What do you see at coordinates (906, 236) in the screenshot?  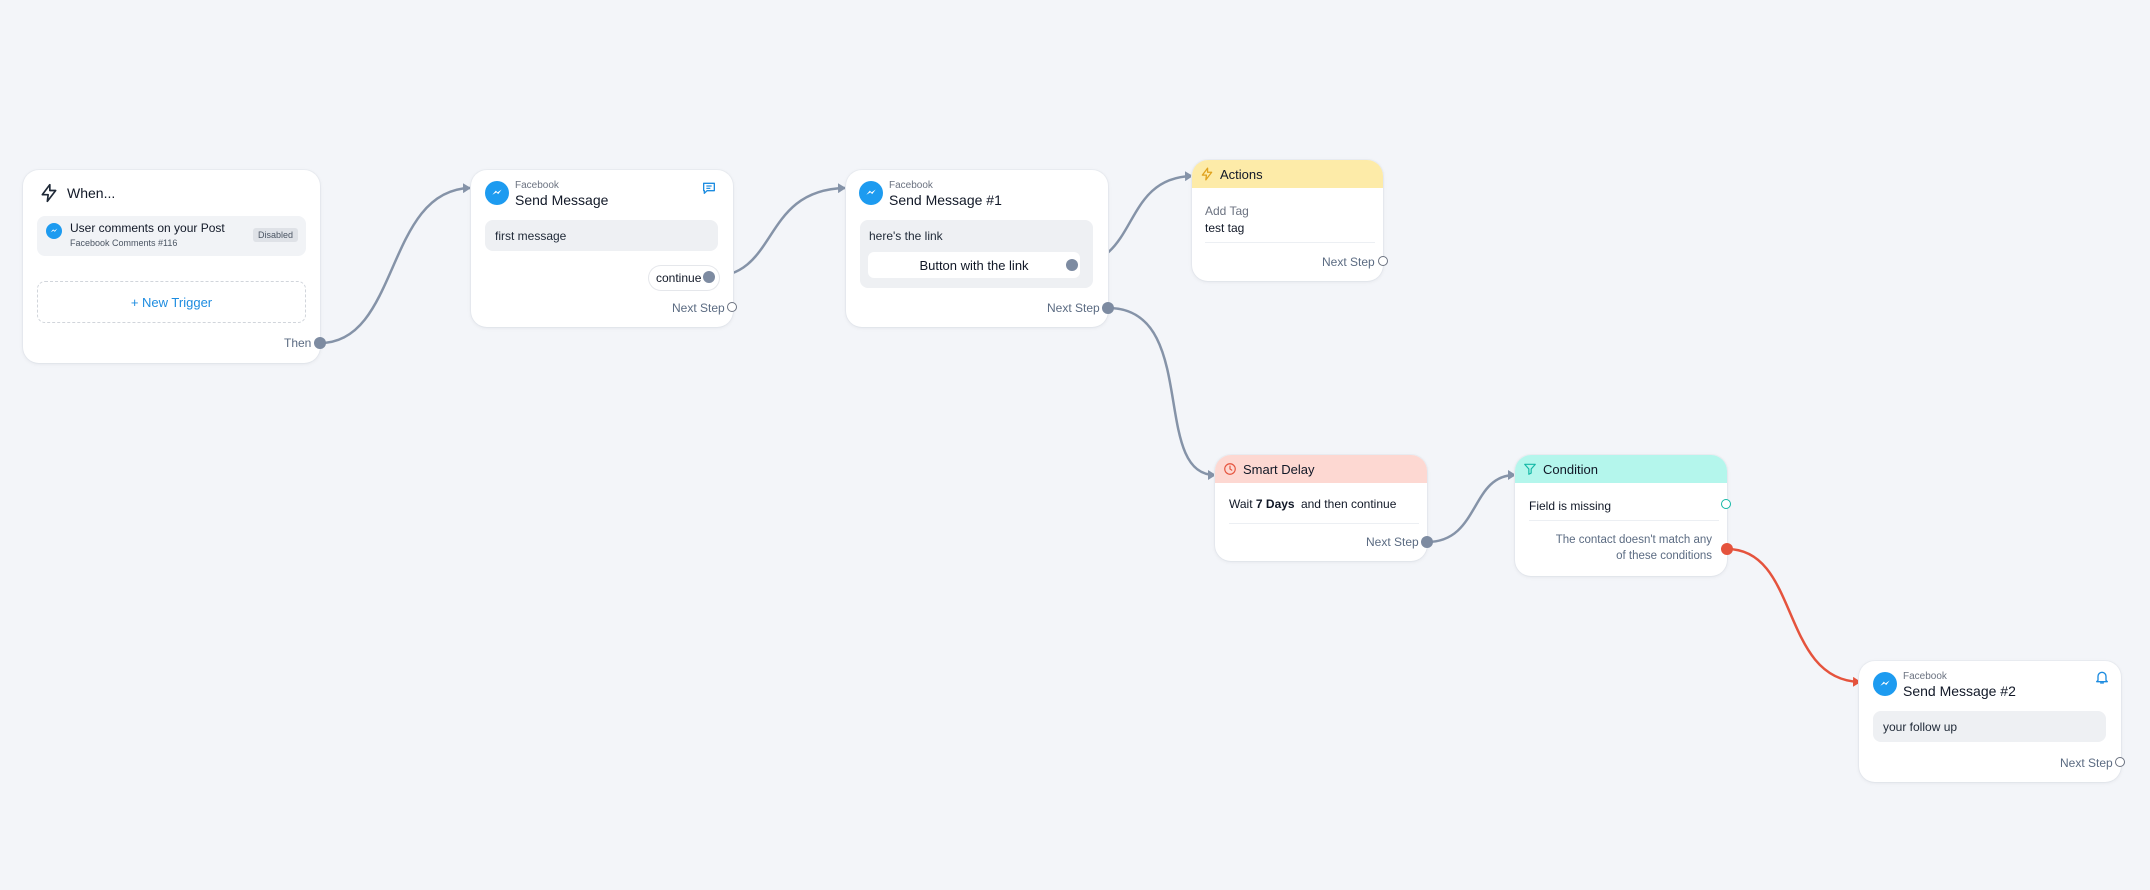 I see `message-text: here's the link` at bounding box center [906, 236].